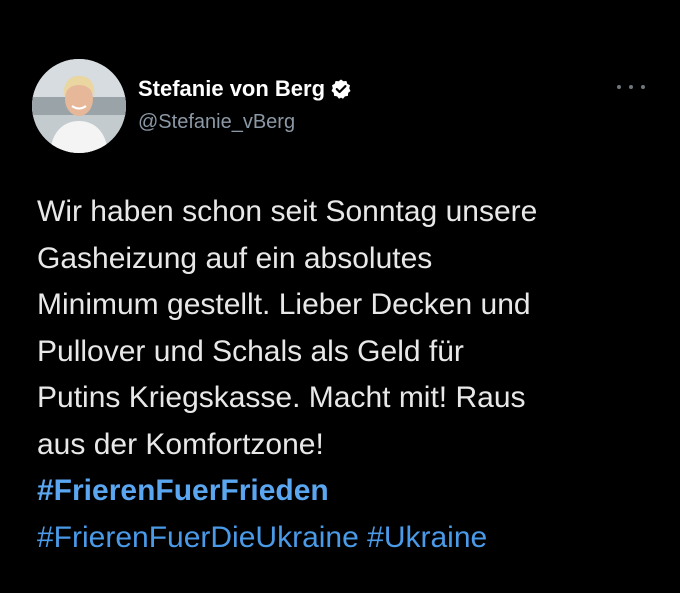 The image size is (680, 593). I want to click on tweet-text-line: aus der Komfortzone!, so click(180, 444).